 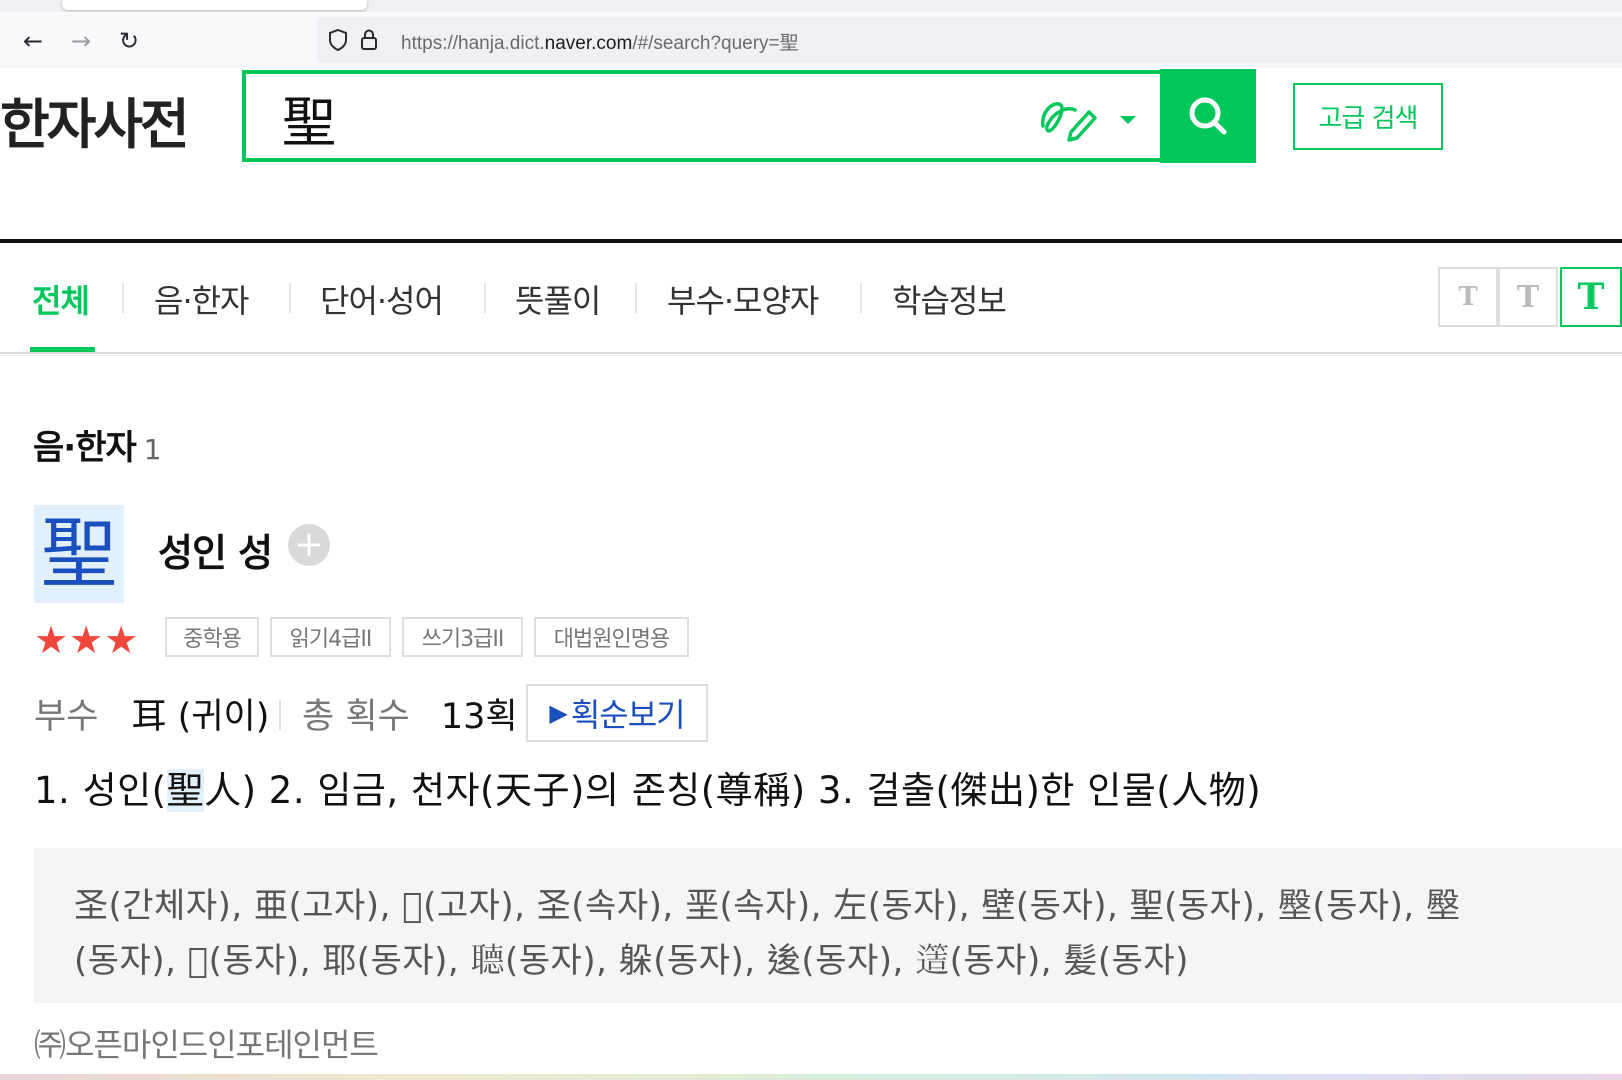 What do you see at coordinates (611, 637) in the screenshot?
I see `level-badge: 대법원인명용` at bounding box center [611, 637].